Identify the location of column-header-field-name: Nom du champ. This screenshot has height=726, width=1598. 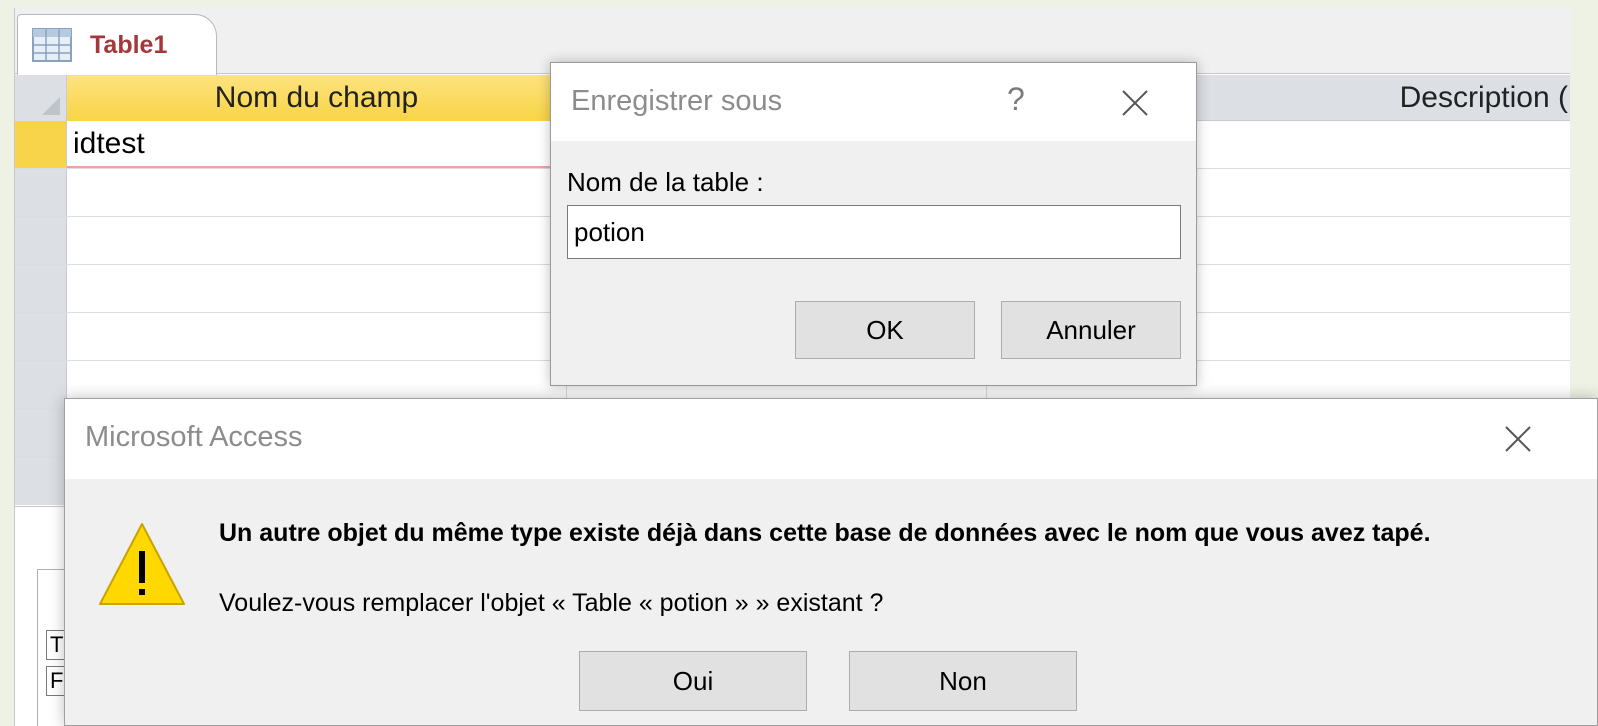
(317, 98).